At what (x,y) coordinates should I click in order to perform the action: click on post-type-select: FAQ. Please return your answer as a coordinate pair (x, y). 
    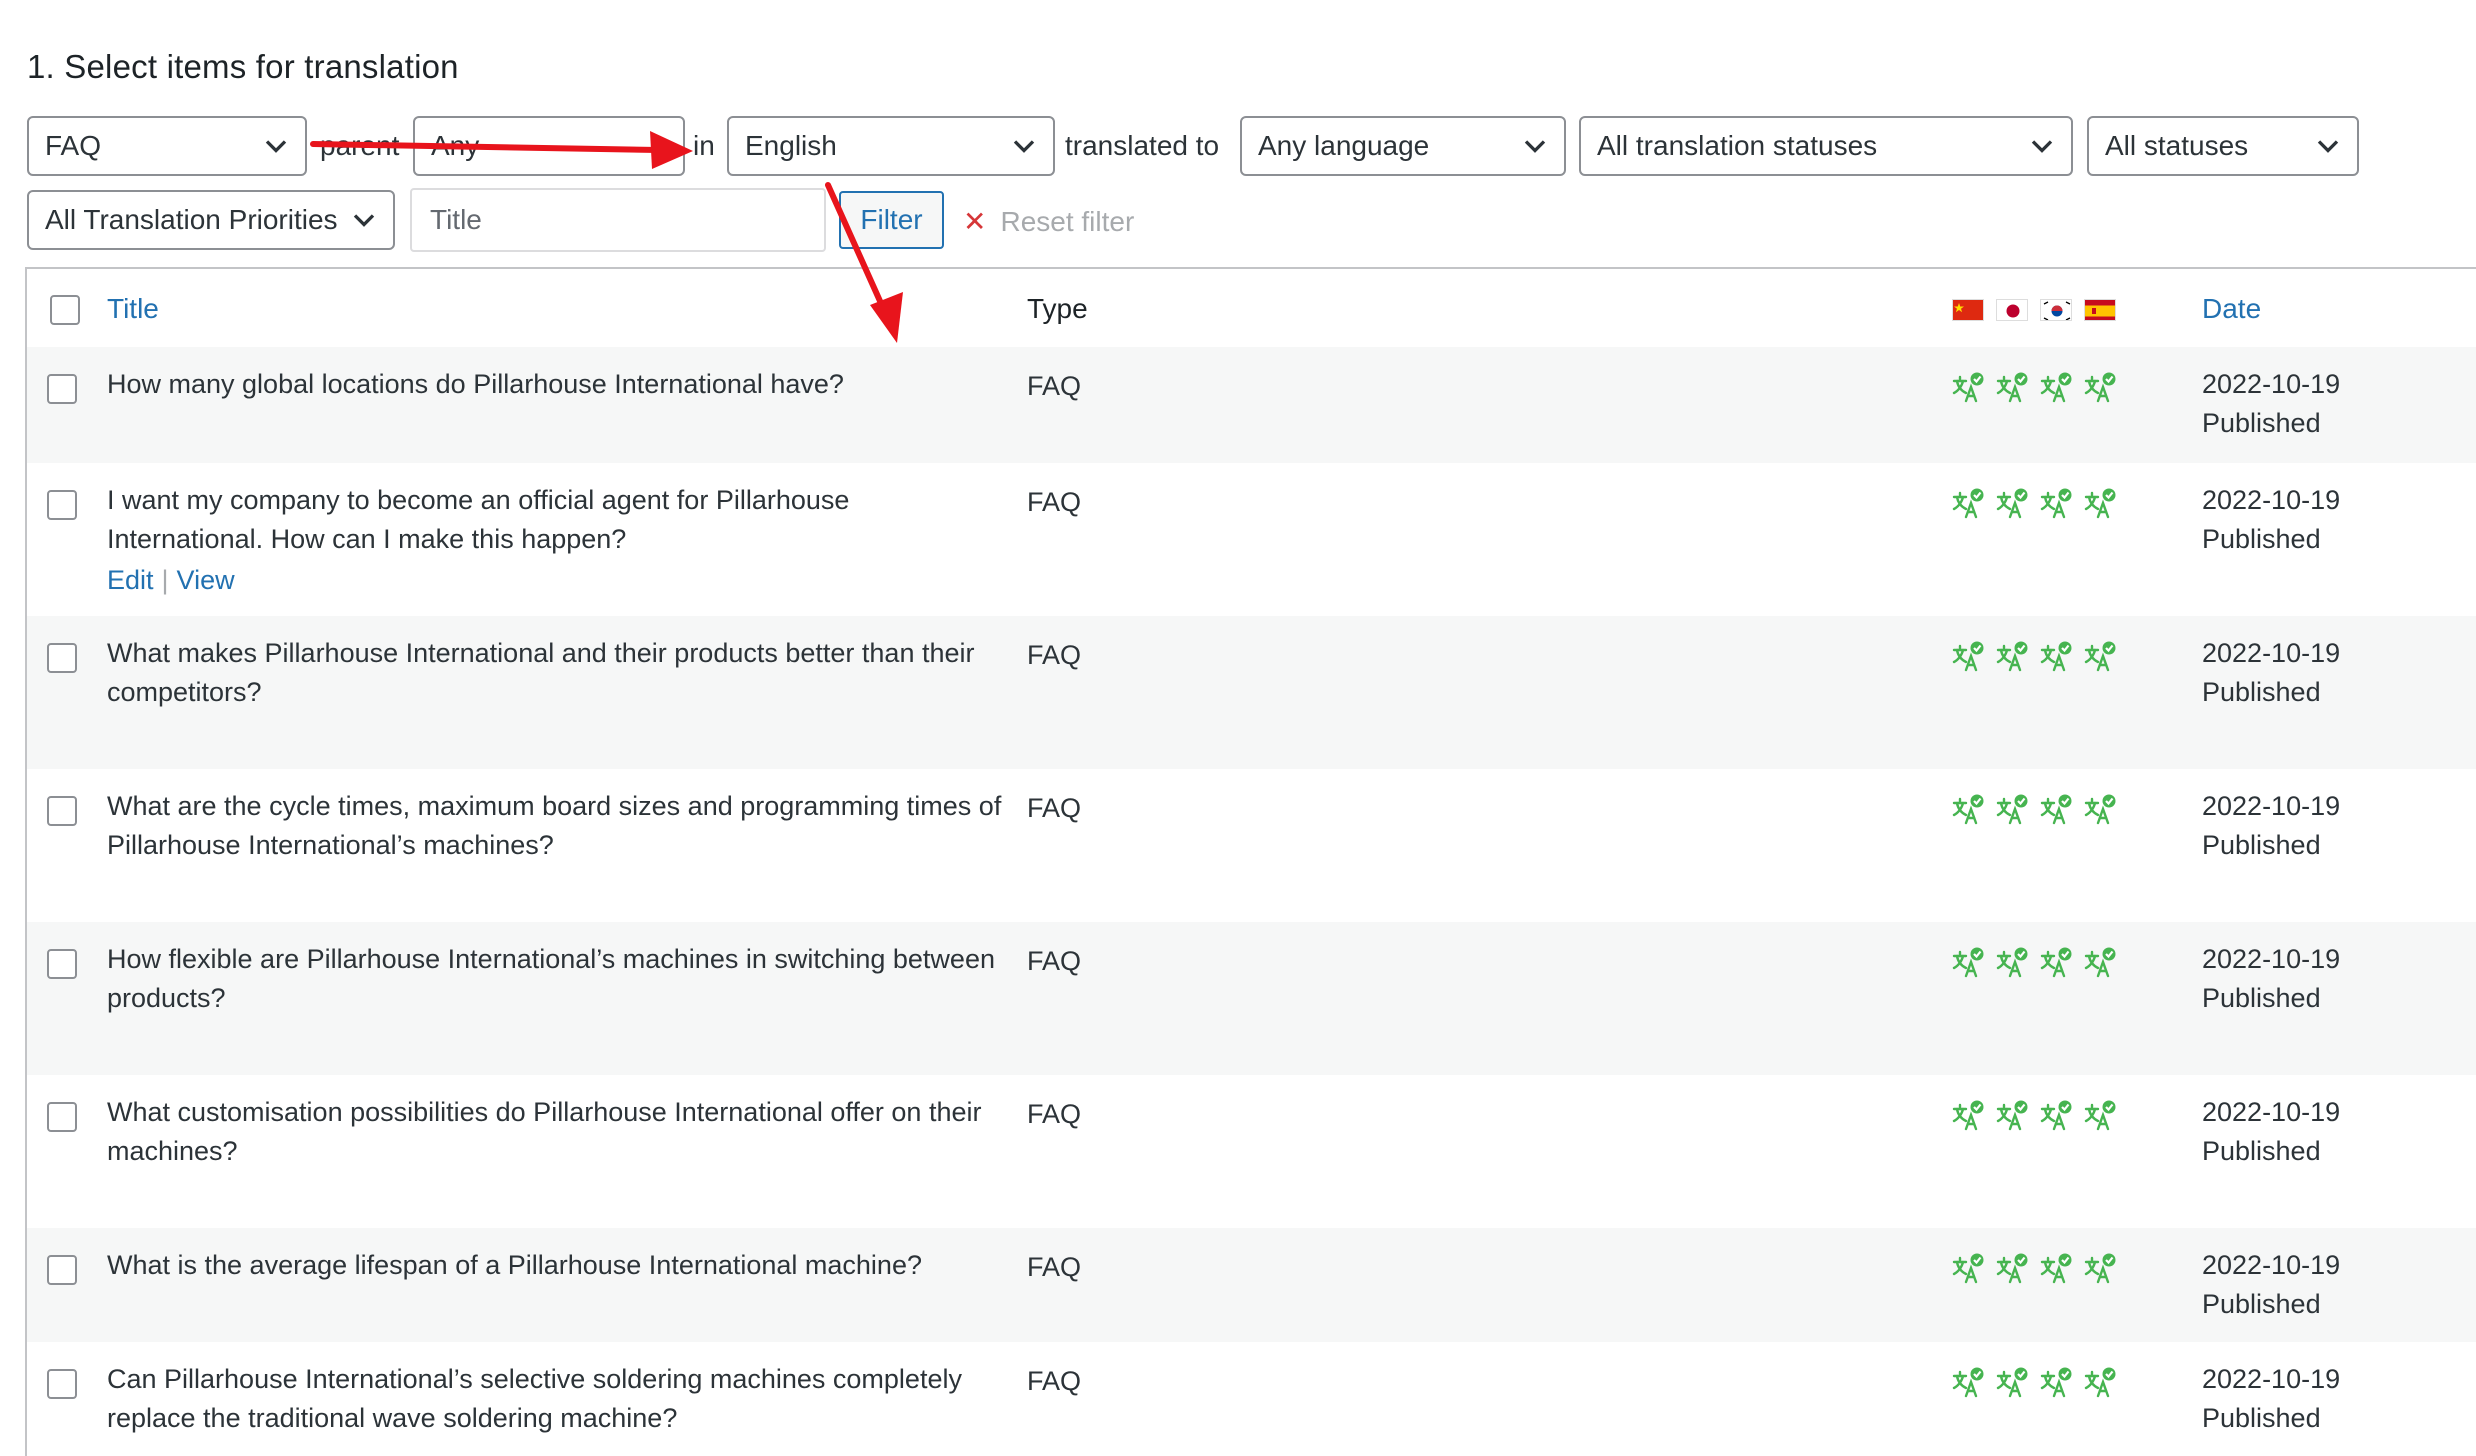
    Looking at the image, I should click on (167, 146).